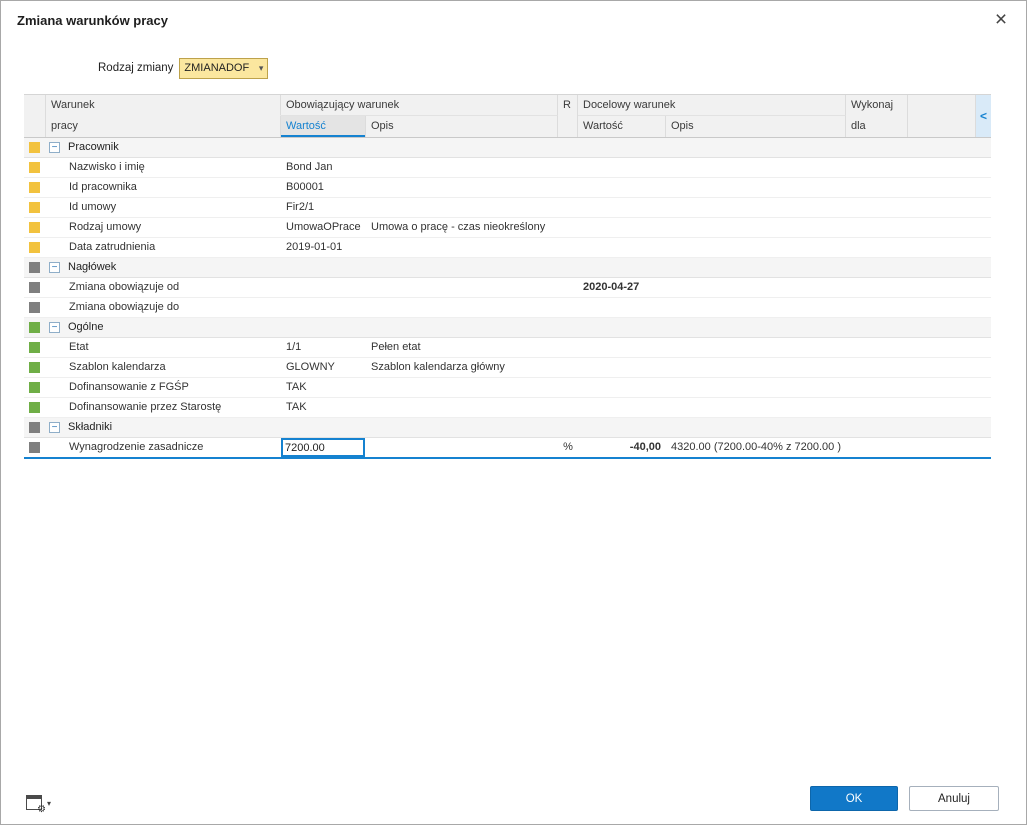 The width and height of the screenshot is (1027, 825). What do you see at coordinates (438, 367) in the screenshot?
I see `current-desc-cell: Szablon kalendarza główny` at bounding box center [438, 367].